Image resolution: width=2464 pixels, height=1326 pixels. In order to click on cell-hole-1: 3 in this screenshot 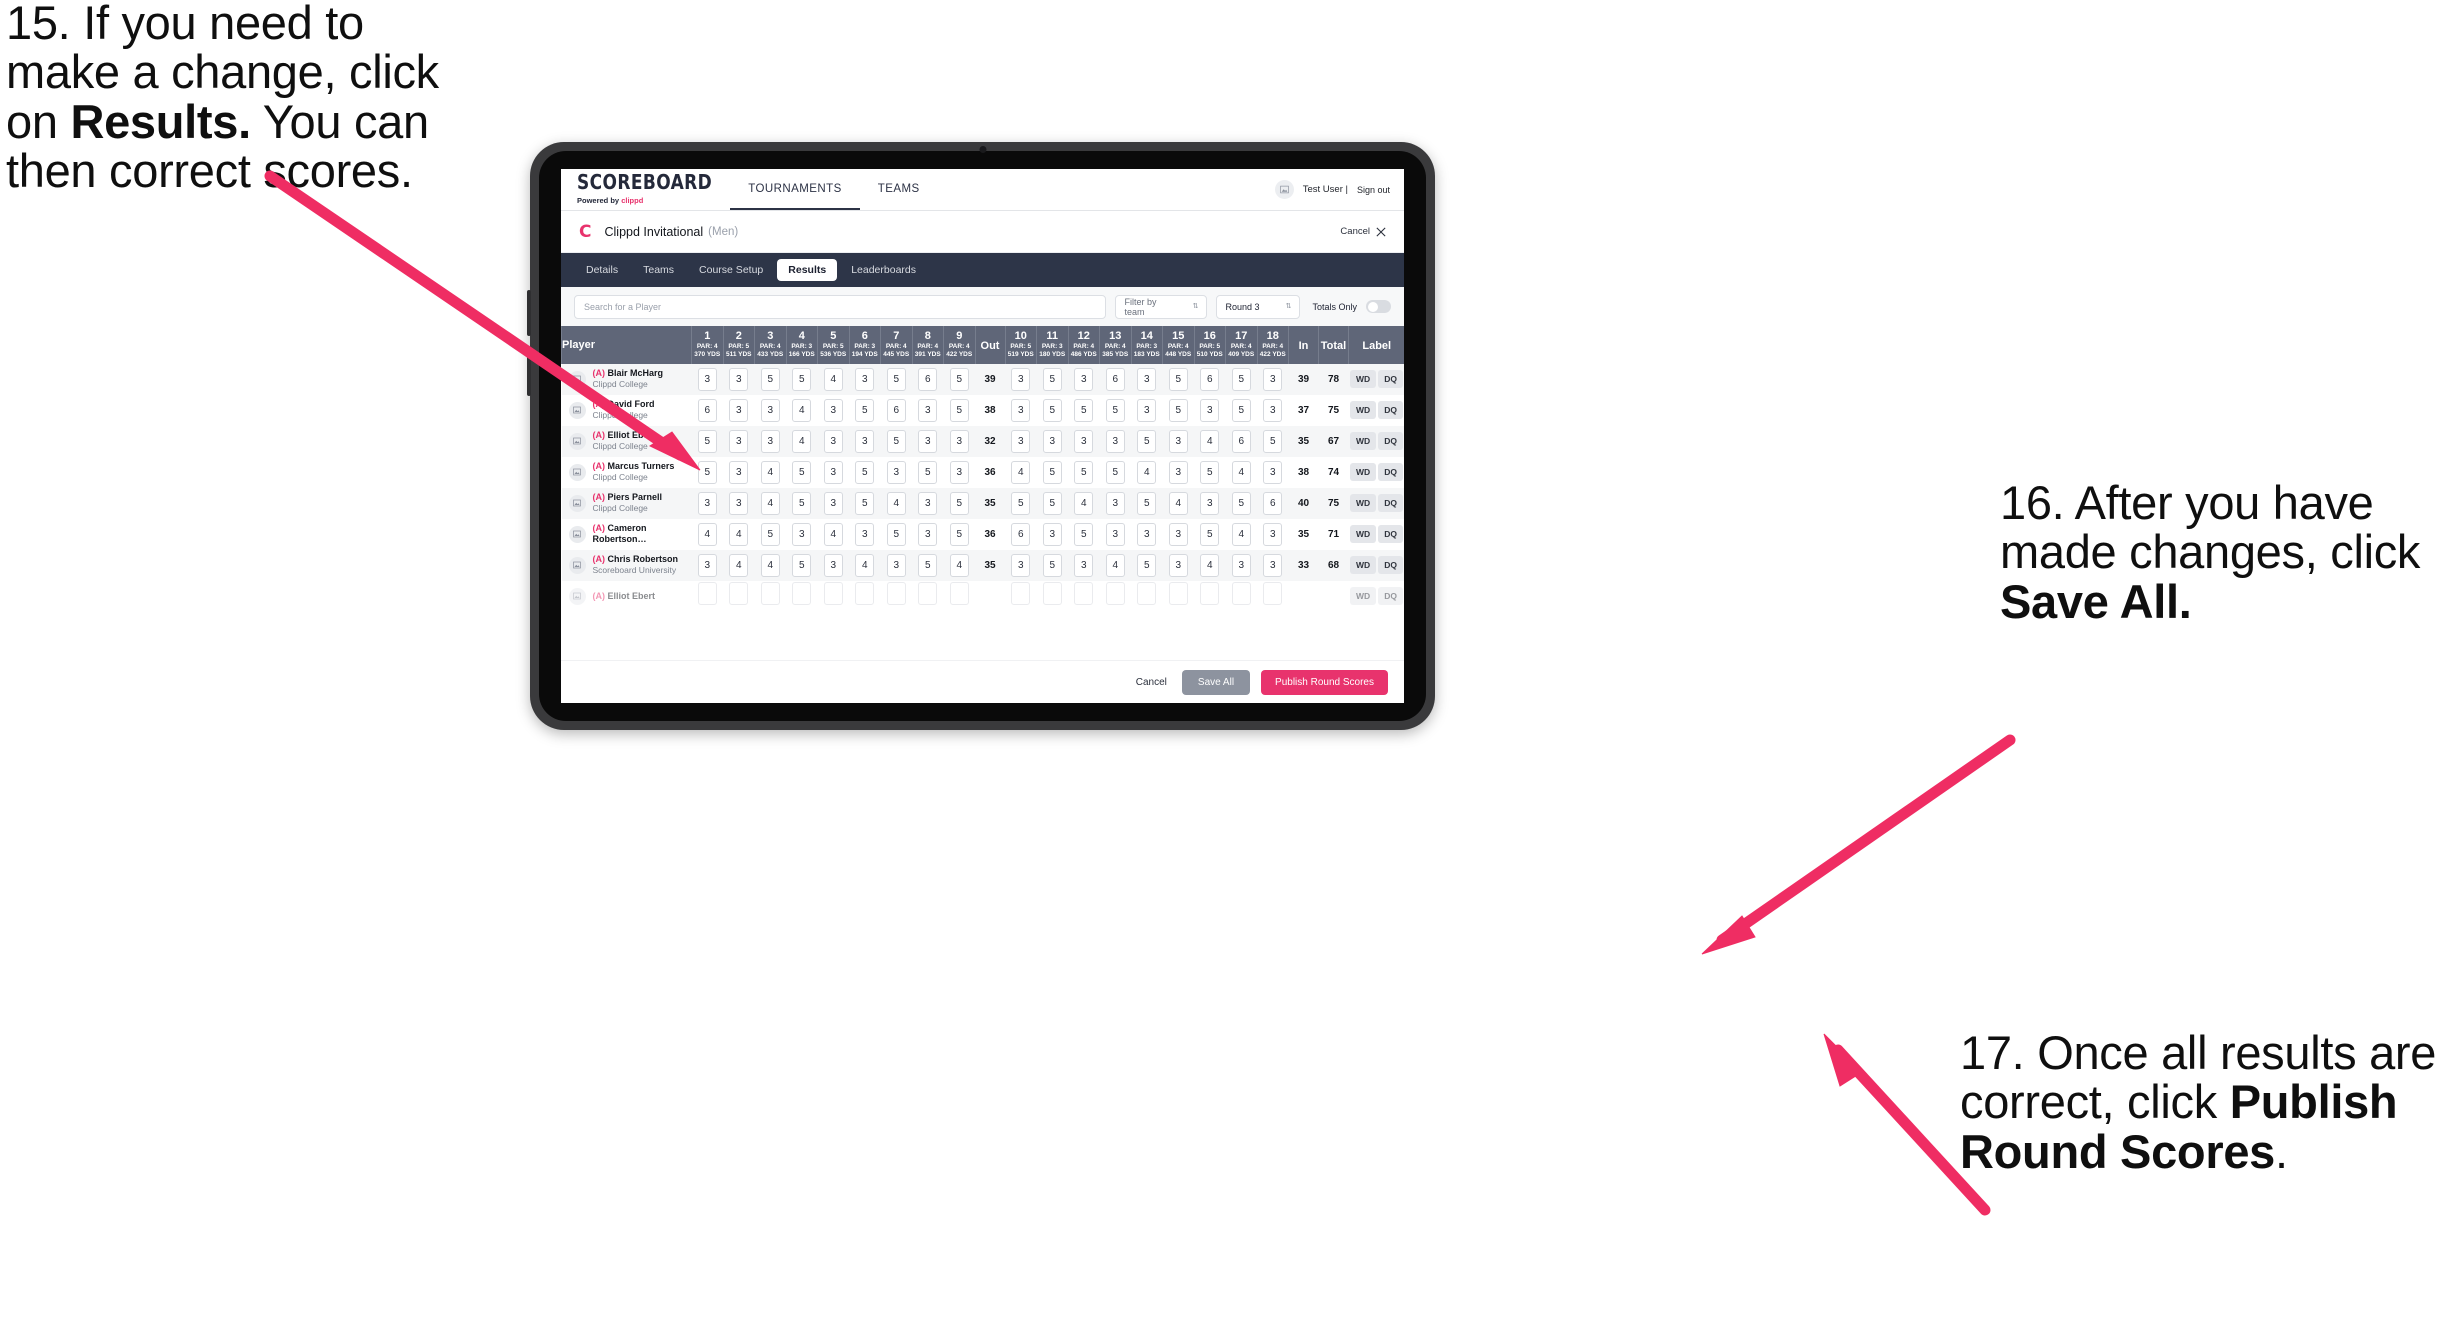, I will do `click(708, 565)`.